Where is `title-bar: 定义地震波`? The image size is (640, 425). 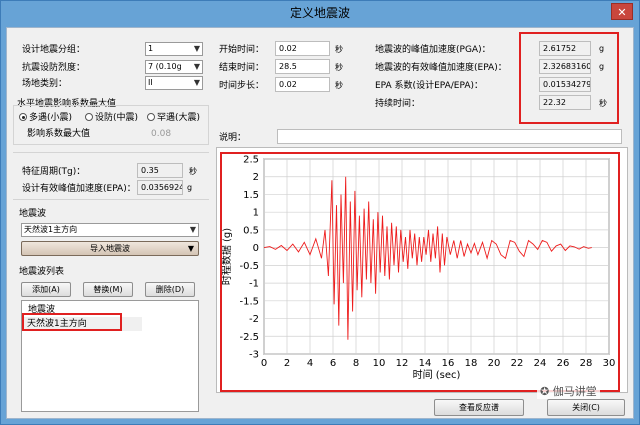 title-bar: 定义地震波 is located at coordinates (320, 13).